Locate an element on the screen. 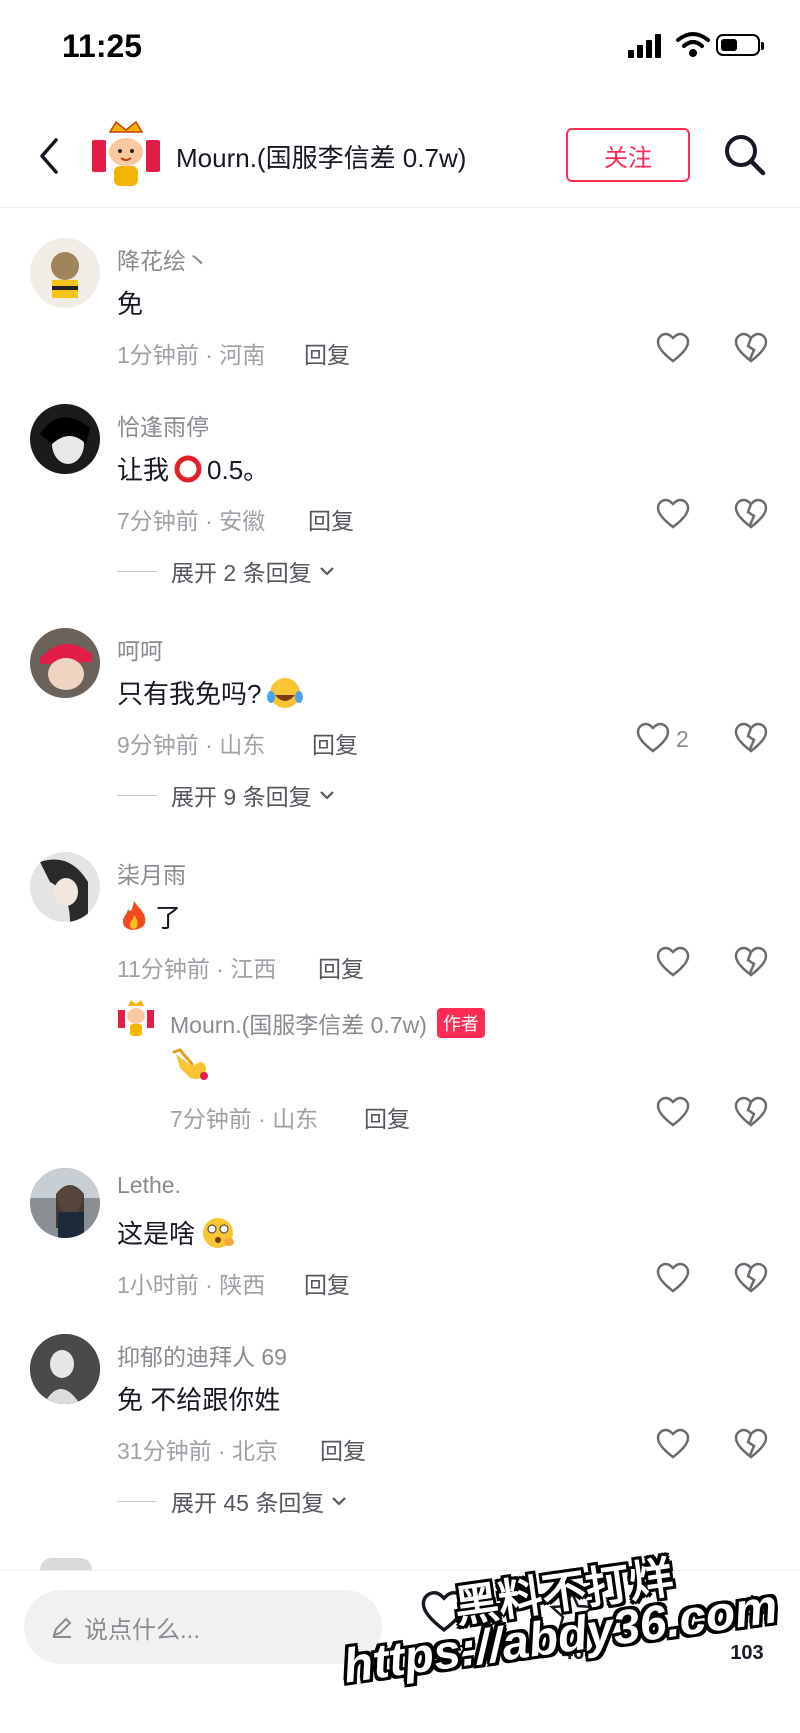  comment-text-content: 了 is located at coordinates (168, 918).